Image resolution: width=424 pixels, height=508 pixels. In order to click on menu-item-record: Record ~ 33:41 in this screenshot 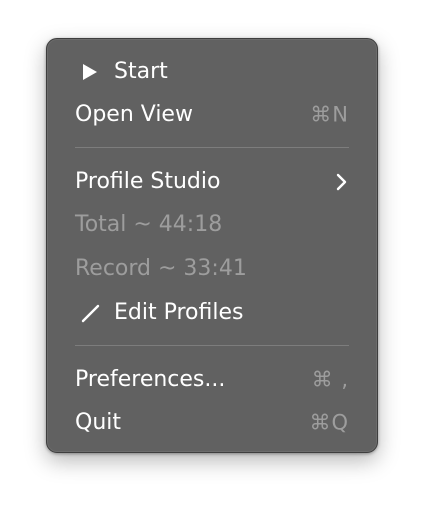, I will do `click(212, 269)`.